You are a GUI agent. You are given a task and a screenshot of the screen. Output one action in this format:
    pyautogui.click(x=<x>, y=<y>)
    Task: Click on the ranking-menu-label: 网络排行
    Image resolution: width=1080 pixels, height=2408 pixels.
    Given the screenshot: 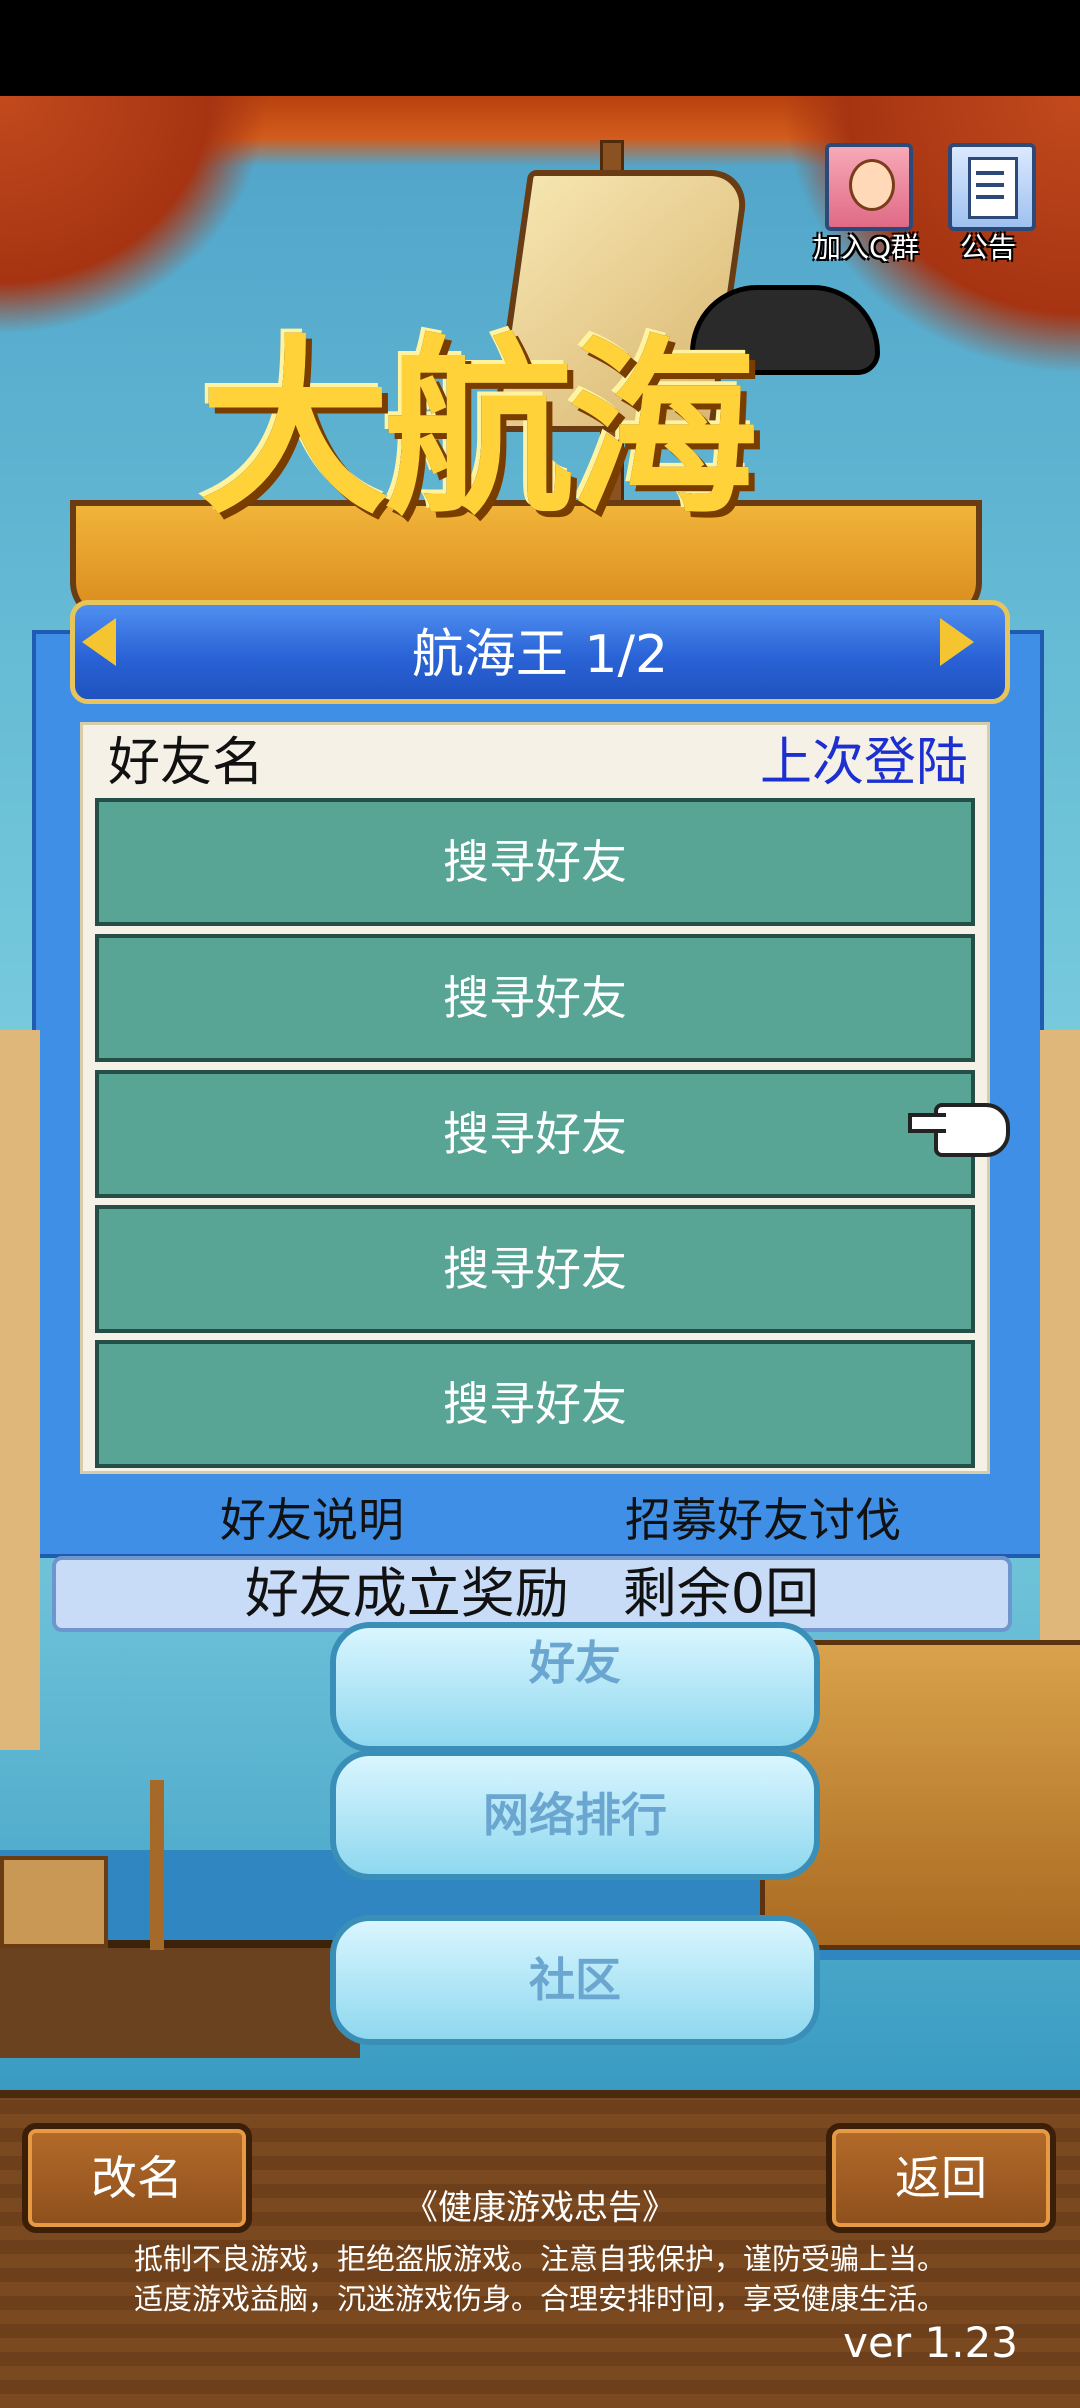 What is the action you would take?
    pyautogui.click(x=575, y=1815)
    